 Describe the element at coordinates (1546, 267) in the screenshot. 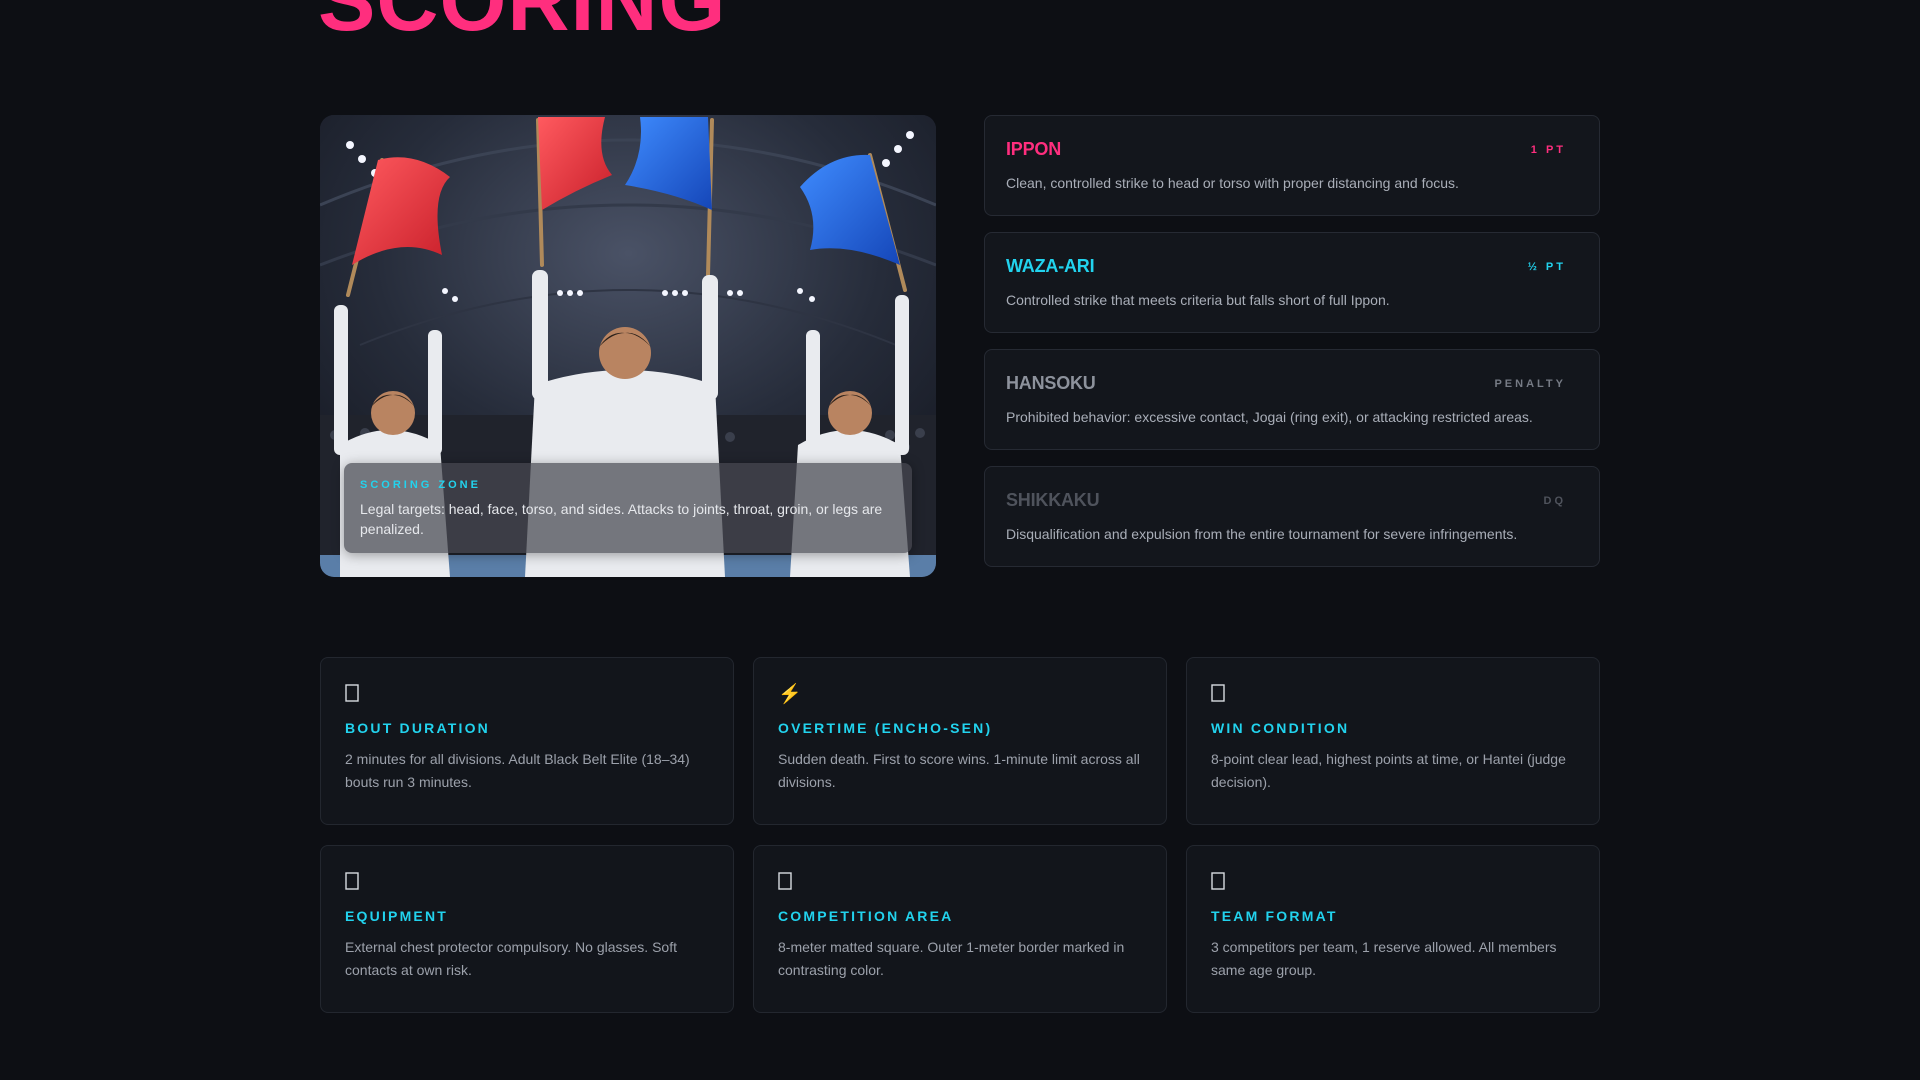

I see `score-tag: ½ PT` at that location.